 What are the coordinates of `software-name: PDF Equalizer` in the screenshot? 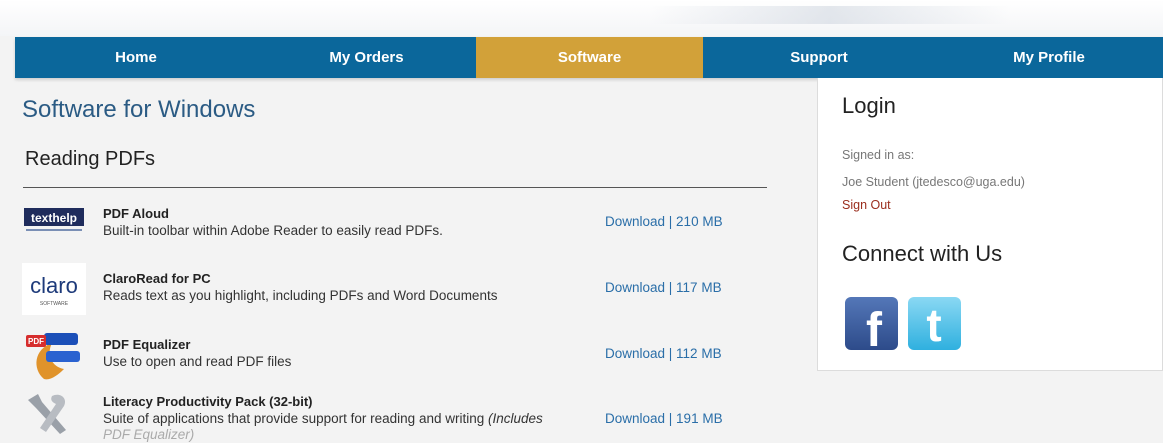 It's located at (147, 344).